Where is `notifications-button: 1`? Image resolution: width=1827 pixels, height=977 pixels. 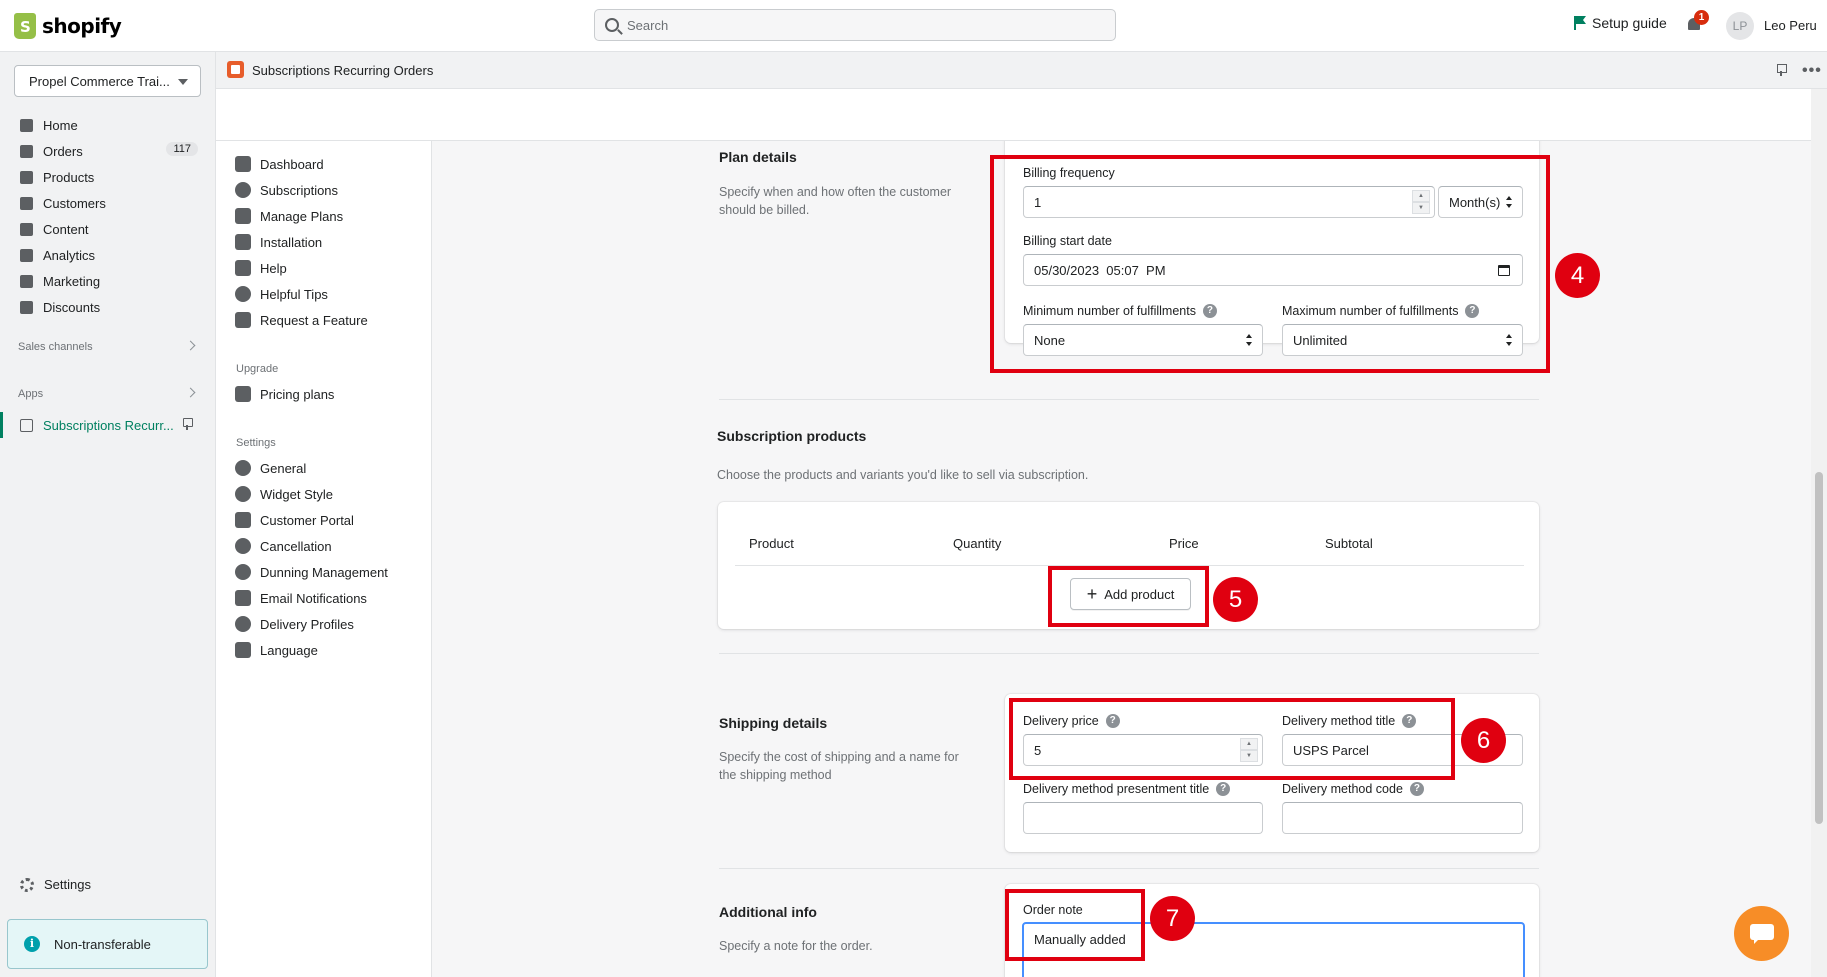 notifications-button: 1 is located at coordinates (1697, 22).